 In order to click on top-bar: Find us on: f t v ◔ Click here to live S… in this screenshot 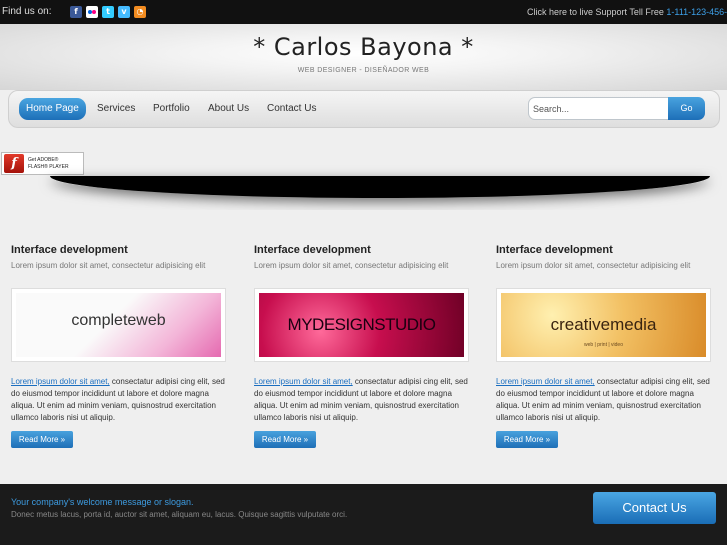, I will do `click(363, 12)`.